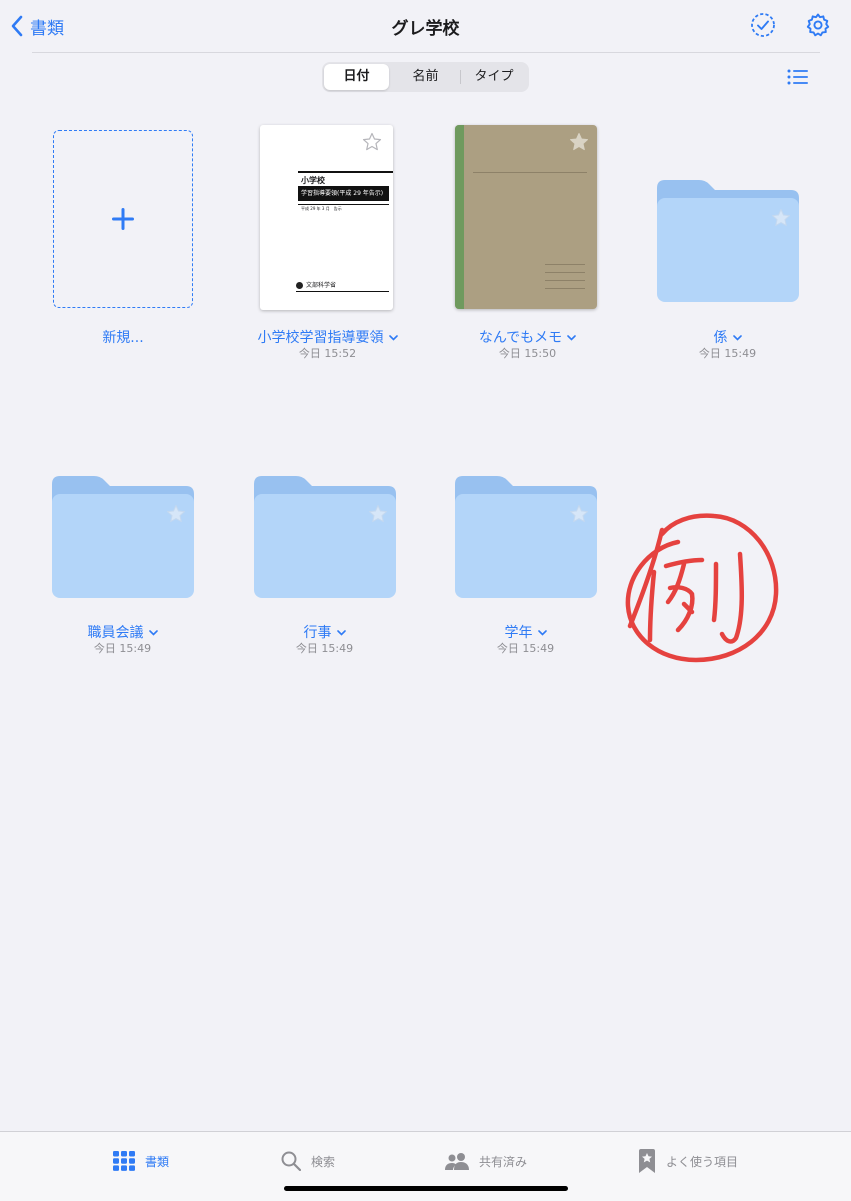 This screenshot has width=851, height=1201. I want to click on notebook-spine, so click(459, 217).